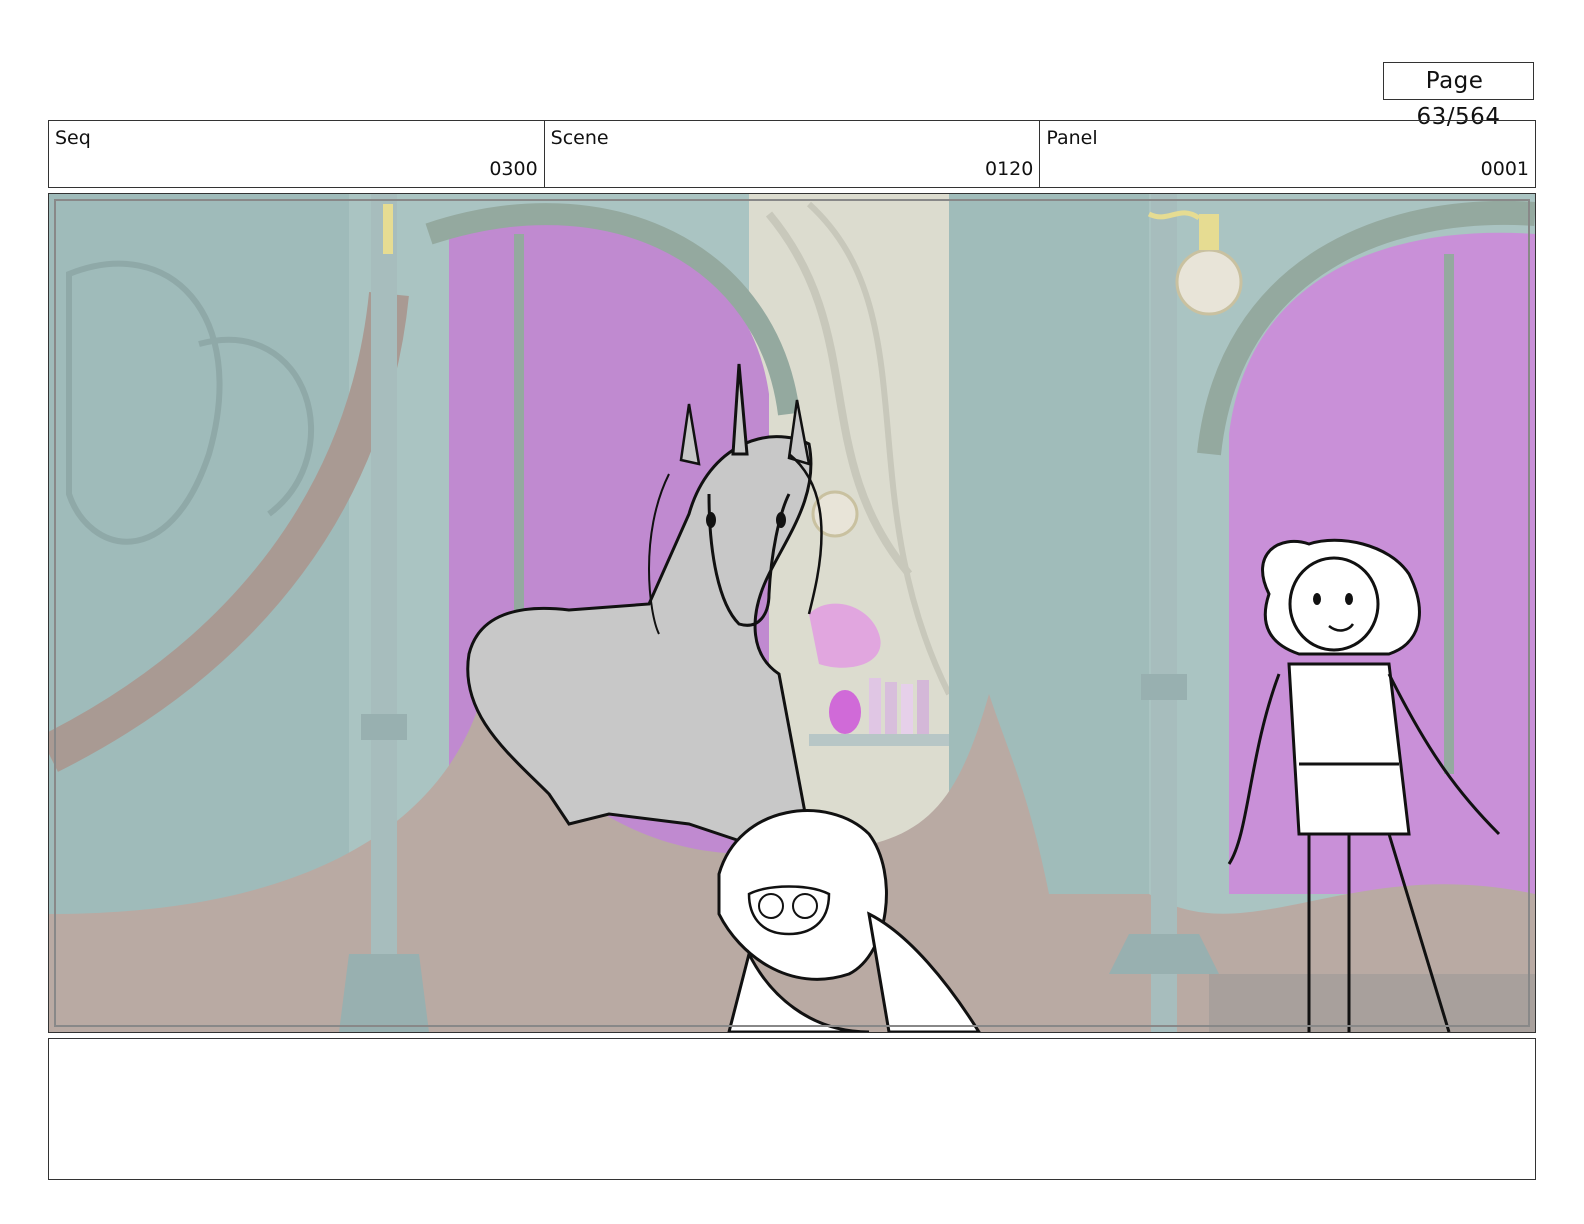 This screenshot has width=1584, height=1224. What do you see at coordinates (1287, 154) in the screenshot?
I see `panel-cell: Panel 0001` at bounding box center [1287, 154].